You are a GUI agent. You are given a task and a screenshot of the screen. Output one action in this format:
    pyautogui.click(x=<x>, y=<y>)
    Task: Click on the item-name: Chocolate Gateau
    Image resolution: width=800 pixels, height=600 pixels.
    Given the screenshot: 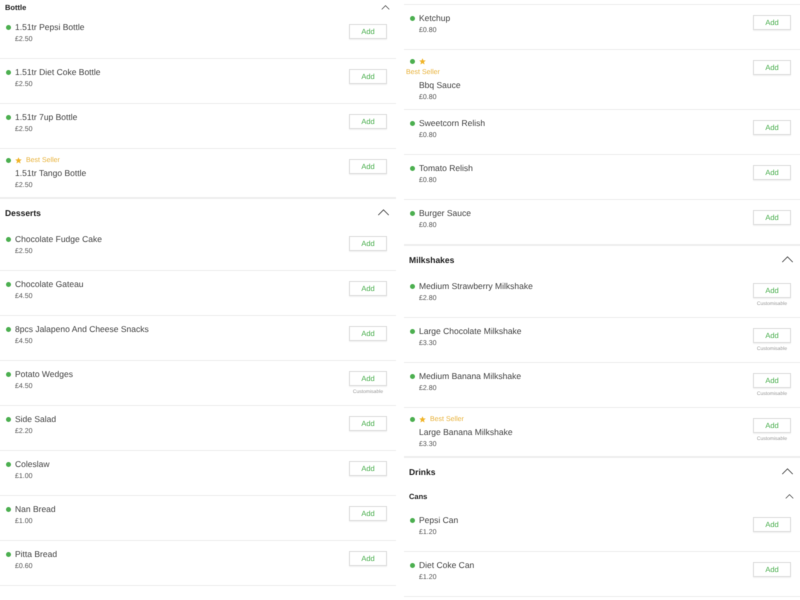 What is the action you would take?
    pyautogui.click(x=49, y=284)
    